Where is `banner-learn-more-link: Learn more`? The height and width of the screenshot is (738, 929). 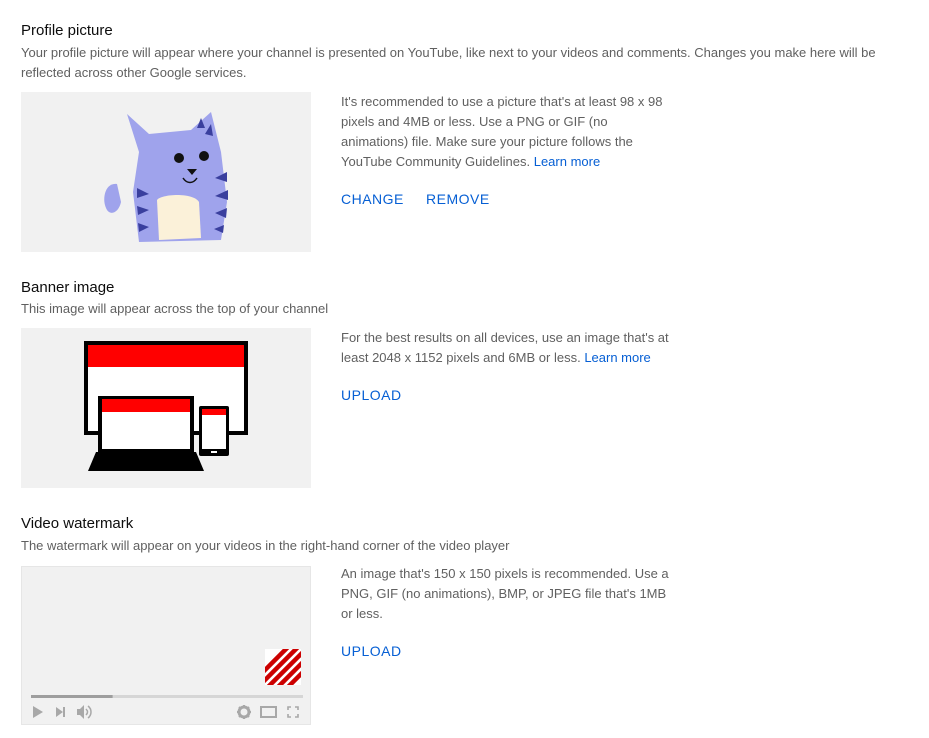 banner-learn-more-link: Learn more is located at coordinates (617, 357).